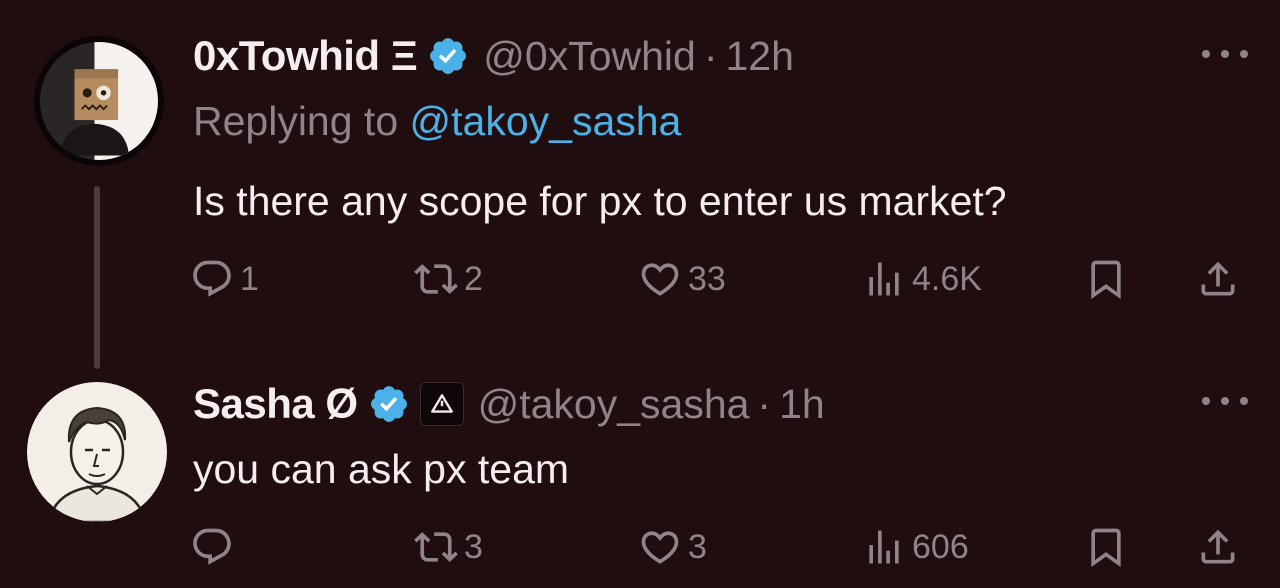 The width and height of the screenshot is (1280, 588). What do you see at coordinates (682, 279) in the screenshot?
I see `like-button: 33` at bounding box center [682, 279].